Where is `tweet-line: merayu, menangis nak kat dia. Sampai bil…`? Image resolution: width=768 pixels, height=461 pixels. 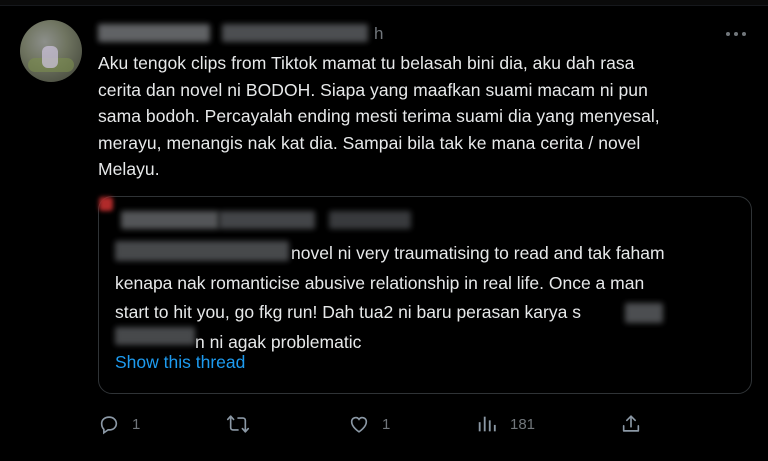
tweet-line: merayu, menangis nak kat dia. Sampai bil… is located at coordinates (369, 142).